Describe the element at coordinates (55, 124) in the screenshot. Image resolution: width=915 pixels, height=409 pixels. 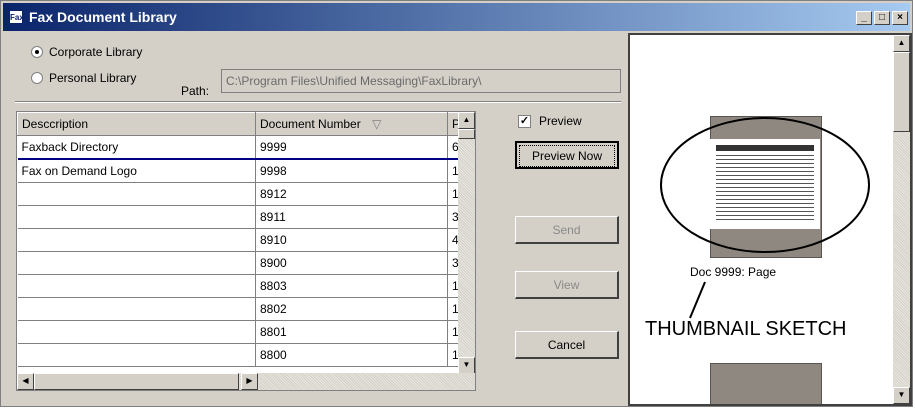
I see `column-label: Desccription` at that location.